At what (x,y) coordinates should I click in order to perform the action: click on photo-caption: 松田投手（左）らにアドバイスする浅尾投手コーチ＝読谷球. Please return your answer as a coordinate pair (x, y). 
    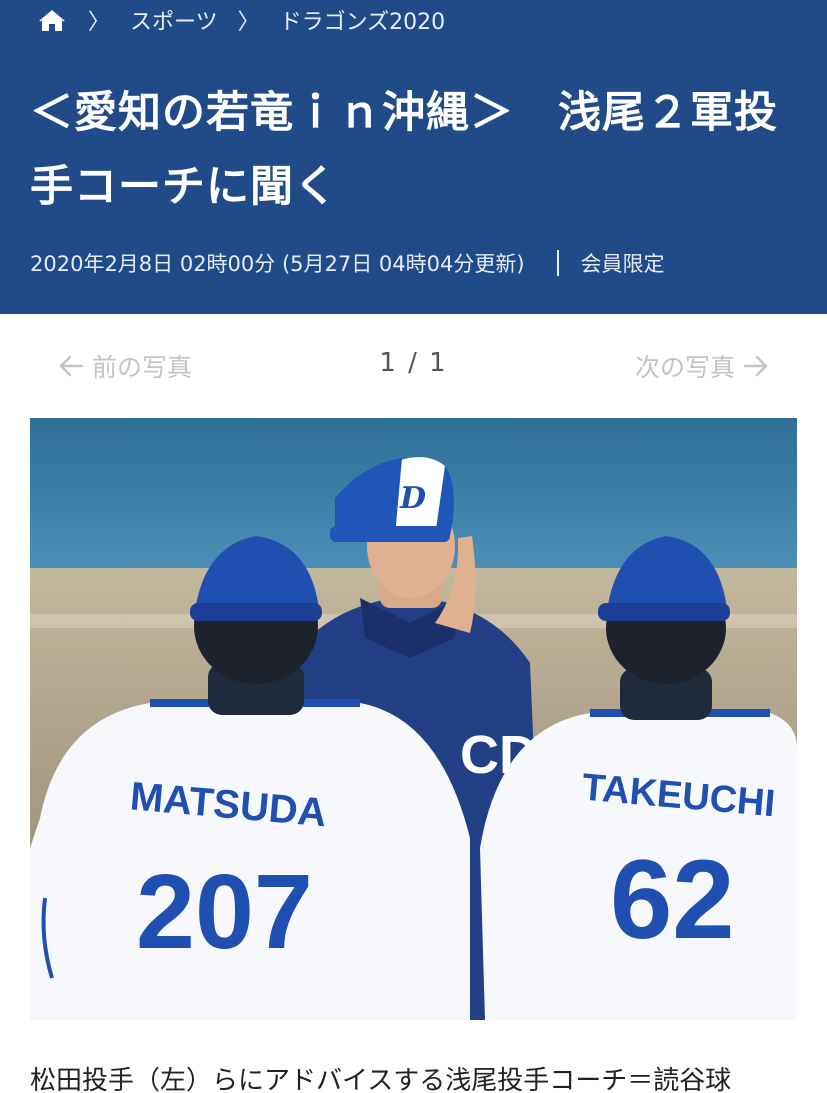
    Looking at the image, I should click on (381, 1079).